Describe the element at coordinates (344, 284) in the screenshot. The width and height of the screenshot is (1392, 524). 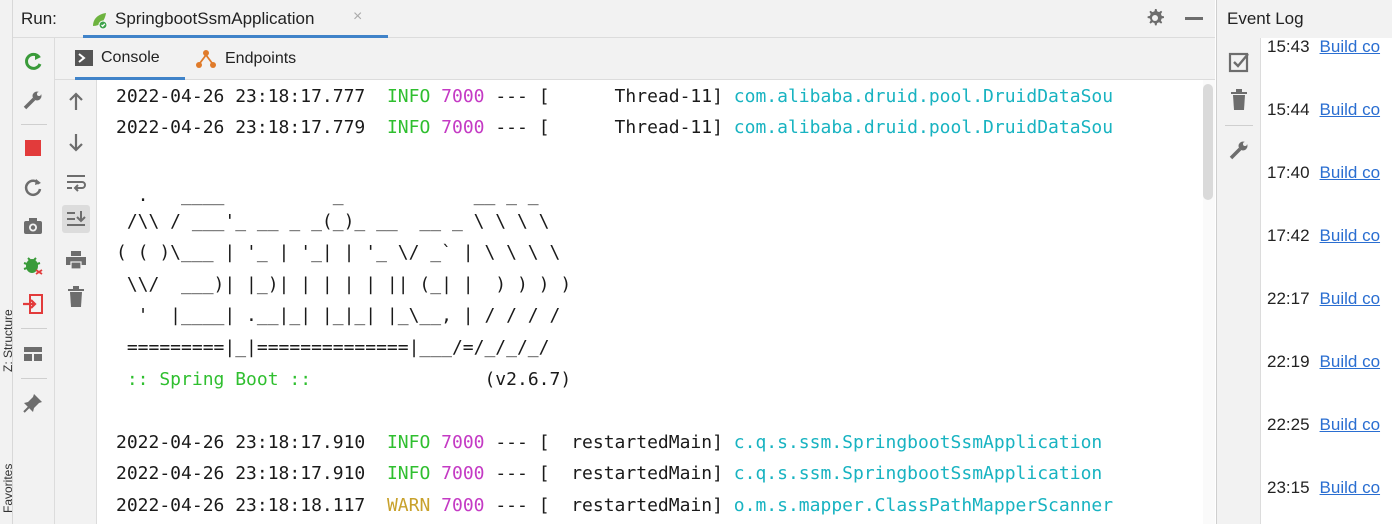
I see `spring-banner-line: \\/ ___)| |_)| | | | | || (_| | ) ) ) )` at that location.